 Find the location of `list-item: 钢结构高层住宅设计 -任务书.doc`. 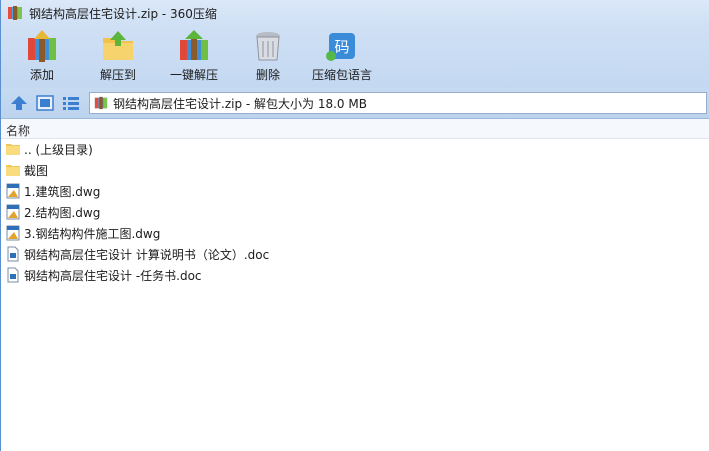

list-item: 钢结构高层住宅设计 -任务书.doc is located at coordinates (103, 275).